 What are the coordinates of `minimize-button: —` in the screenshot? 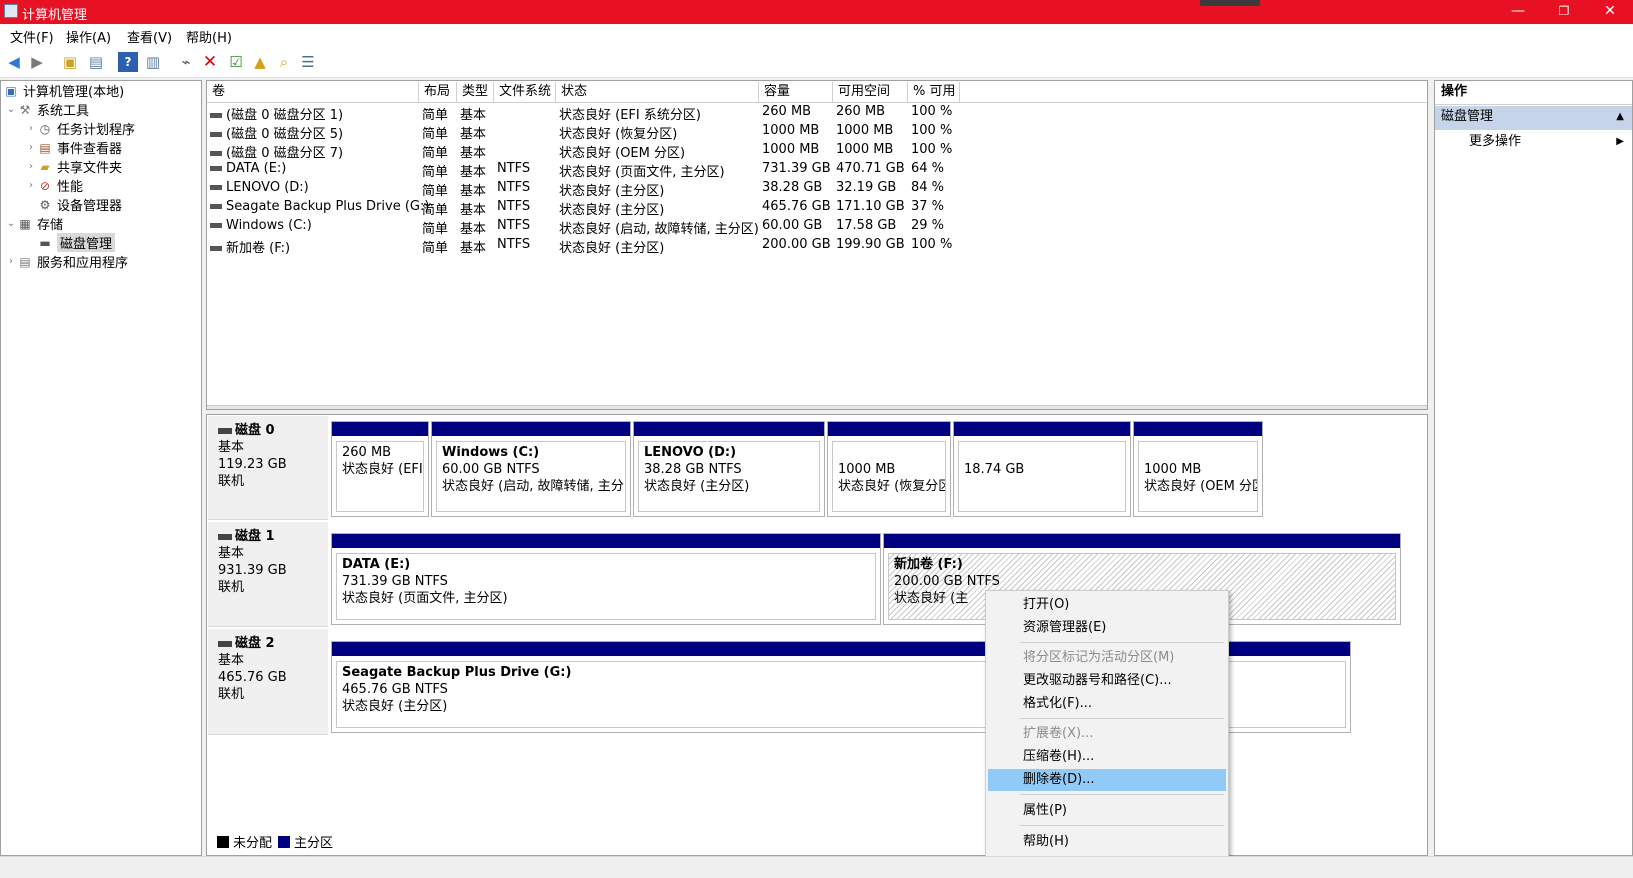 It's located at (1518, 12).